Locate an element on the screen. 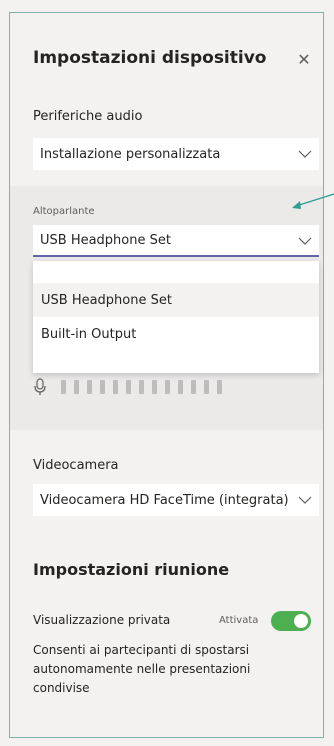 The height and width of the screenshot is (746, 334). speaker-option-built-in: Built-in Output is located at coordinates (176, 334).